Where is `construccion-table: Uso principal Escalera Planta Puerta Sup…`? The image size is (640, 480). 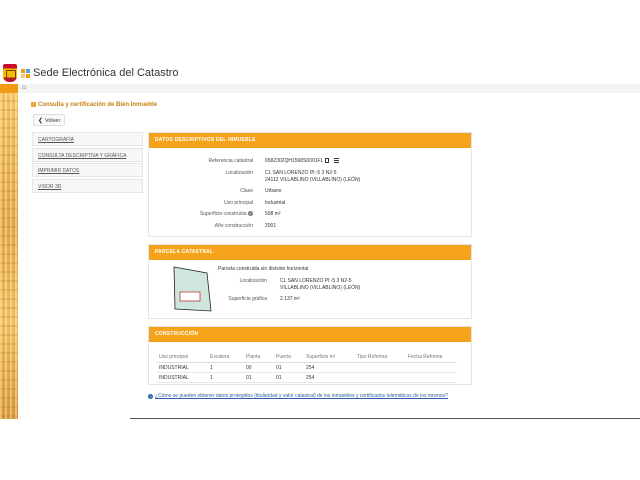 construccion-table: Uso principal Escalera Planta Puerta Sup… is located at coordinates (307, 367).